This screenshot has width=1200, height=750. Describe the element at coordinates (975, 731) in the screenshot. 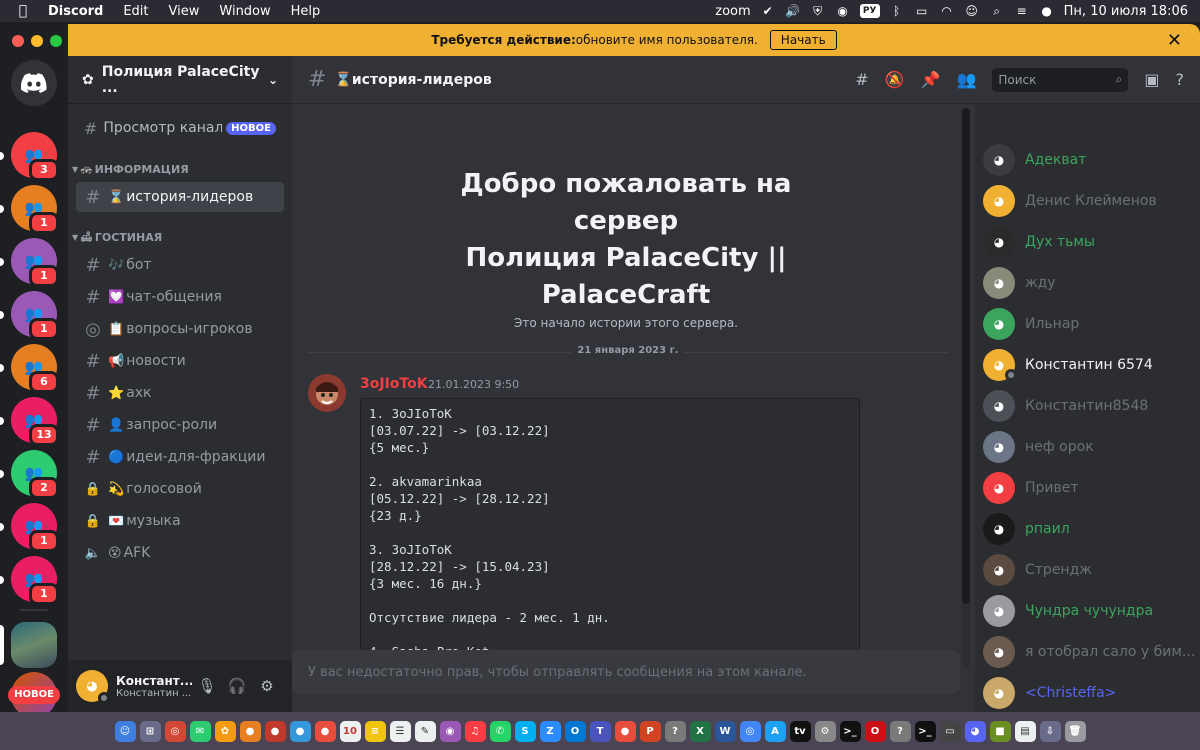

I see `discord-icon: ◕` at that location.